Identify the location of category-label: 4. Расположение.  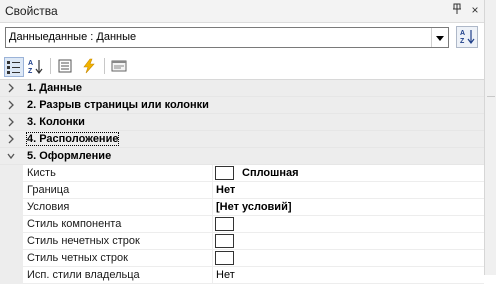
(72, 139).